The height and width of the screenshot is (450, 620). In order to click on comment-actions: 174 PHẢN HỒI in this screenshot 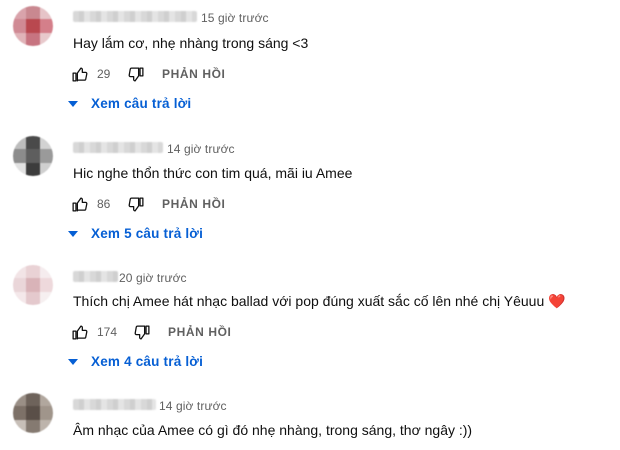, I will do `click(150, 332)`.